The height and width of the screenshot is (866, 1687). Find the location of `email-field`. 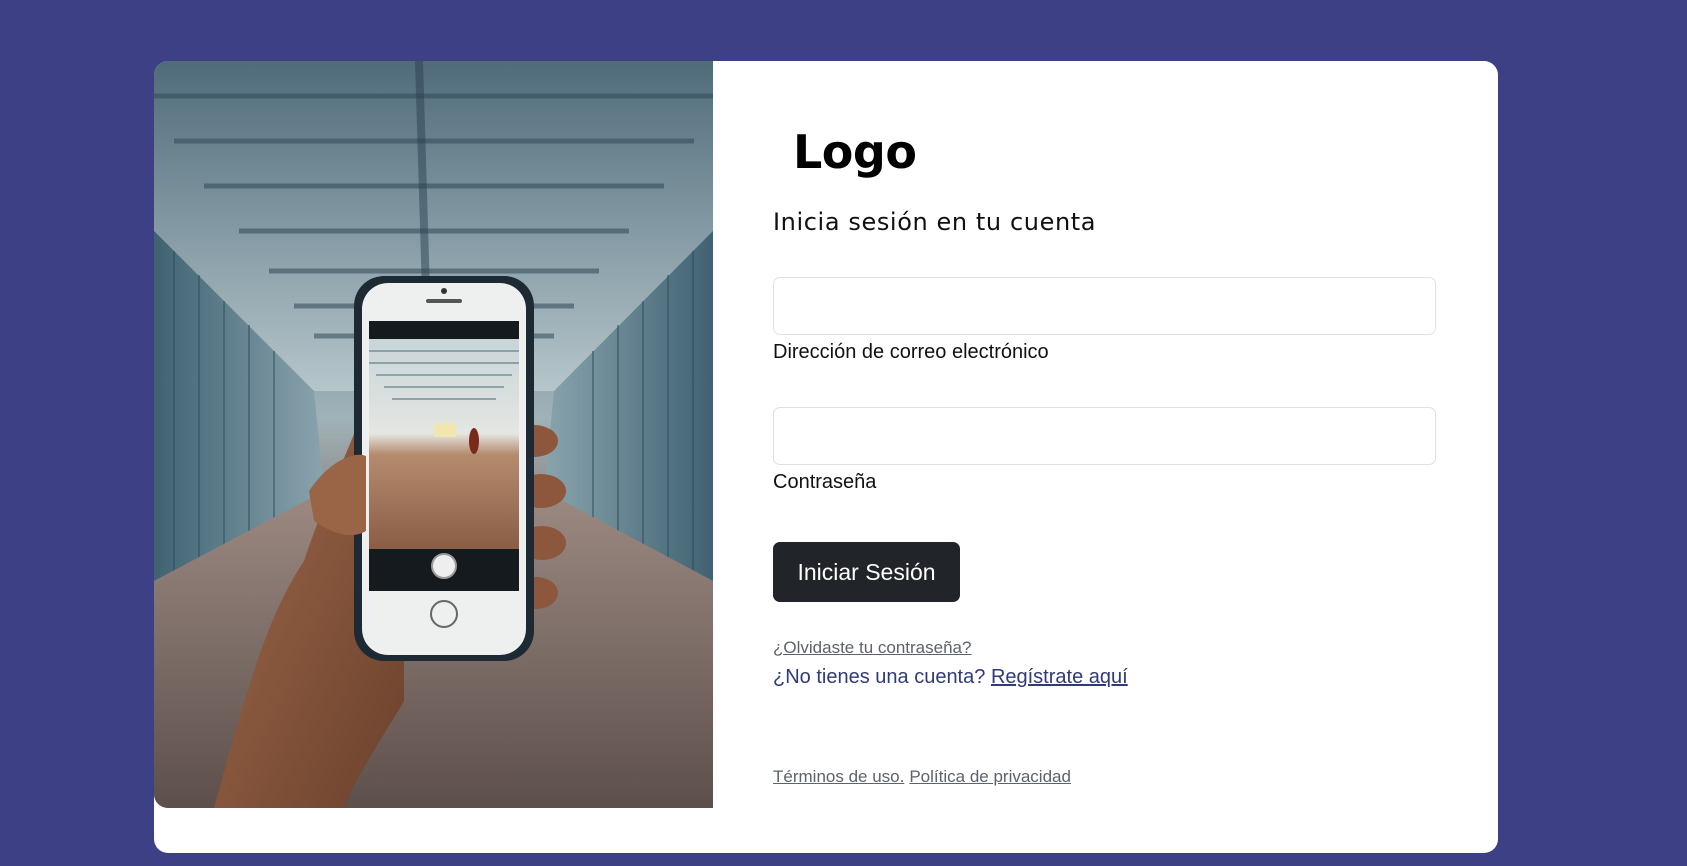

email-field is located at coordinates (1104, 306).